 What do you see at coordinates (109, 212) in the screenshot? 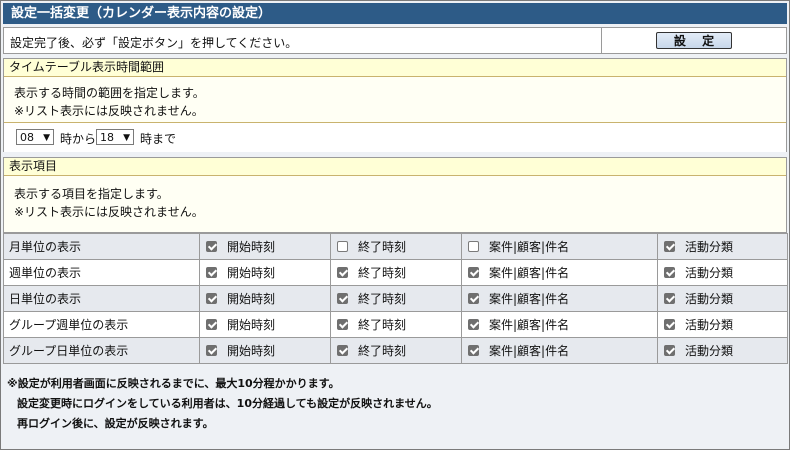
I see `items-desc-line2: ※リスト表示には反映されません。` at bounding box center [109, 212].